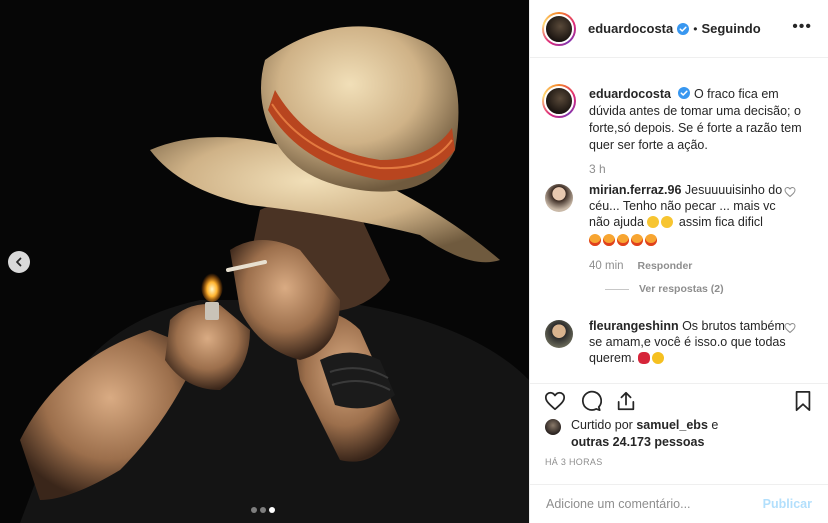 The width and height of the screenshot is (828, 523). What do you see at coordinates (653, 222) in the screenshot?
I see `rofl-emoji-icon` at bounding box center [653, 222].